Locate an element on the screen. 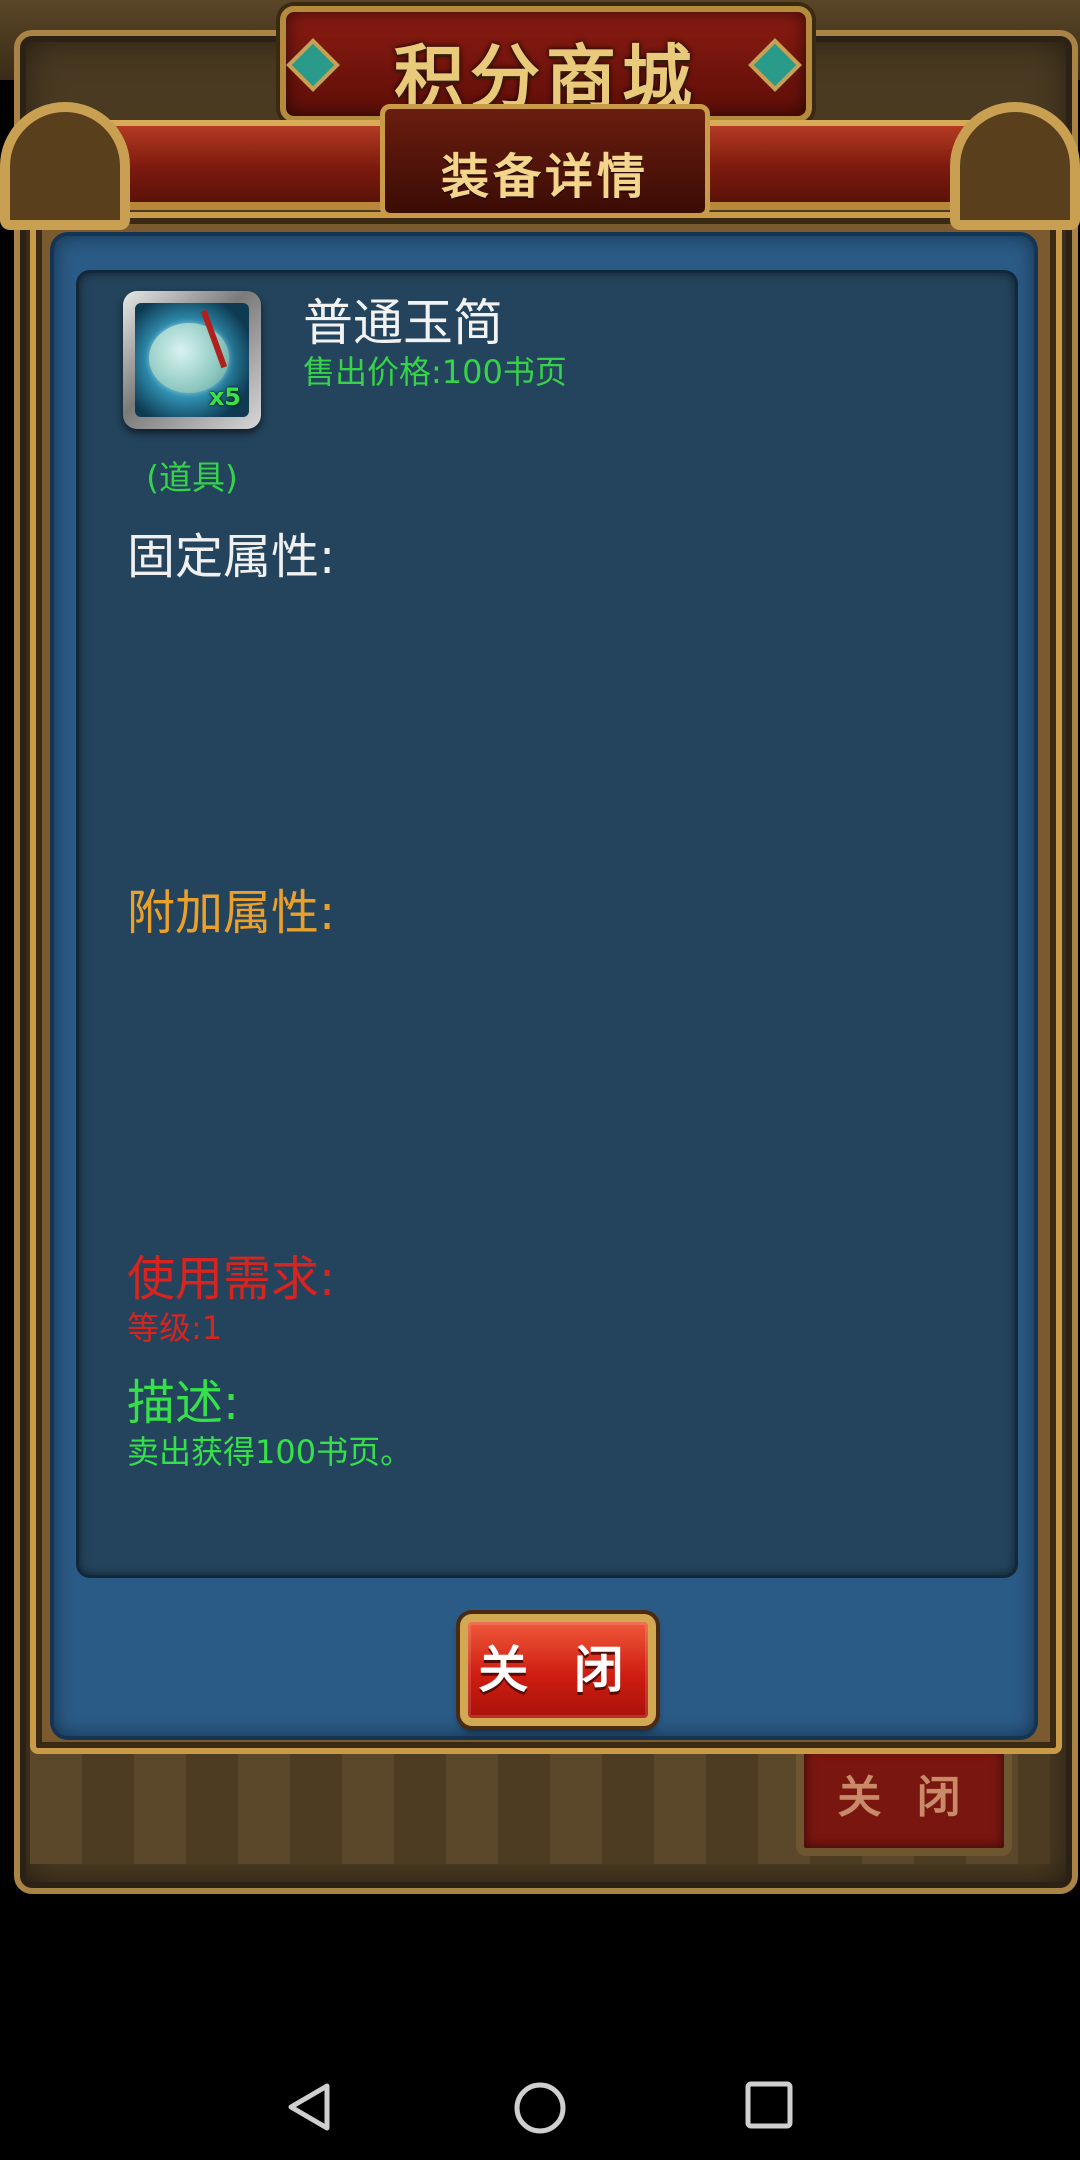  description-heading: 描述: is located at coordinates (183, 1403).